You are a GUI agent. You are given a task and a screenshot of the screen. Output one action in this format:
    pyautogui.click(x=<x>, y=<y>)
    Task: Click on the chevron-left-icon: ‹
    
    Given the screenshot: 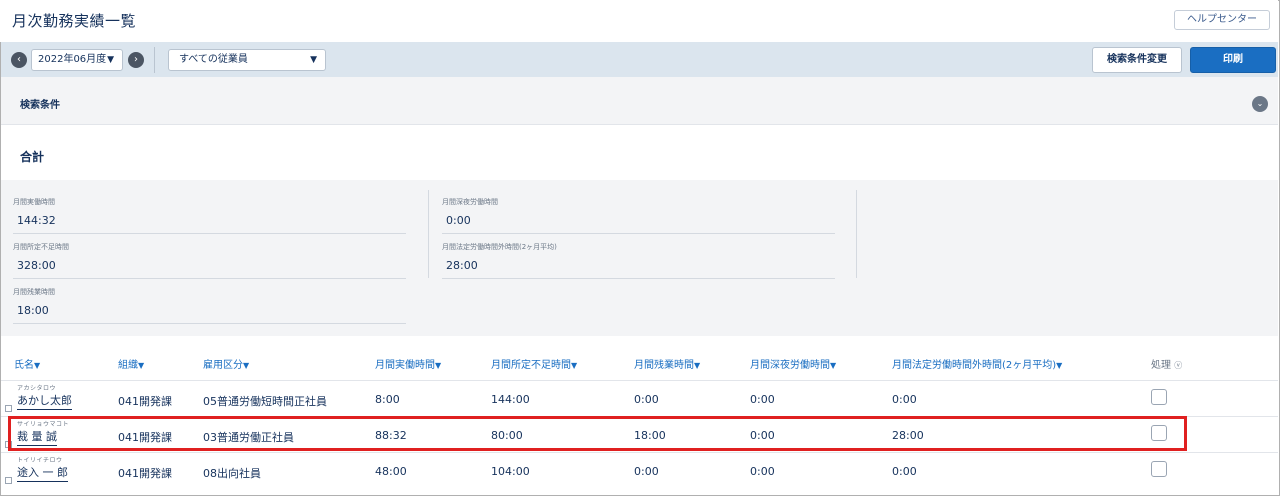 What is the action you would take?
    pyautogui.click(x=19, y=60)
    